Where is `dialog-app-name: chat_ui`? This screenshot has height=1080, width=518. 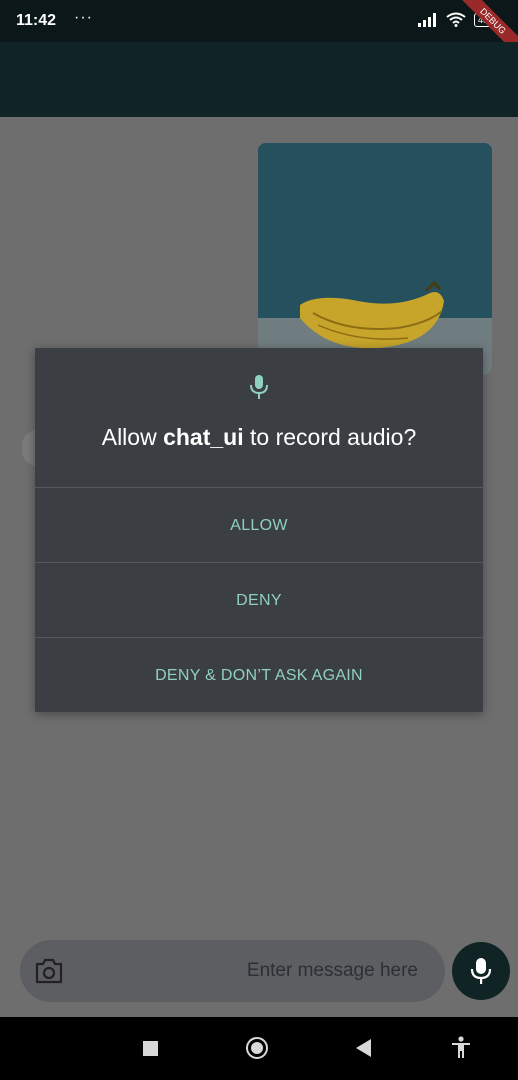 dialog-app-name: chat_ui is located at coordinates (203, 437).